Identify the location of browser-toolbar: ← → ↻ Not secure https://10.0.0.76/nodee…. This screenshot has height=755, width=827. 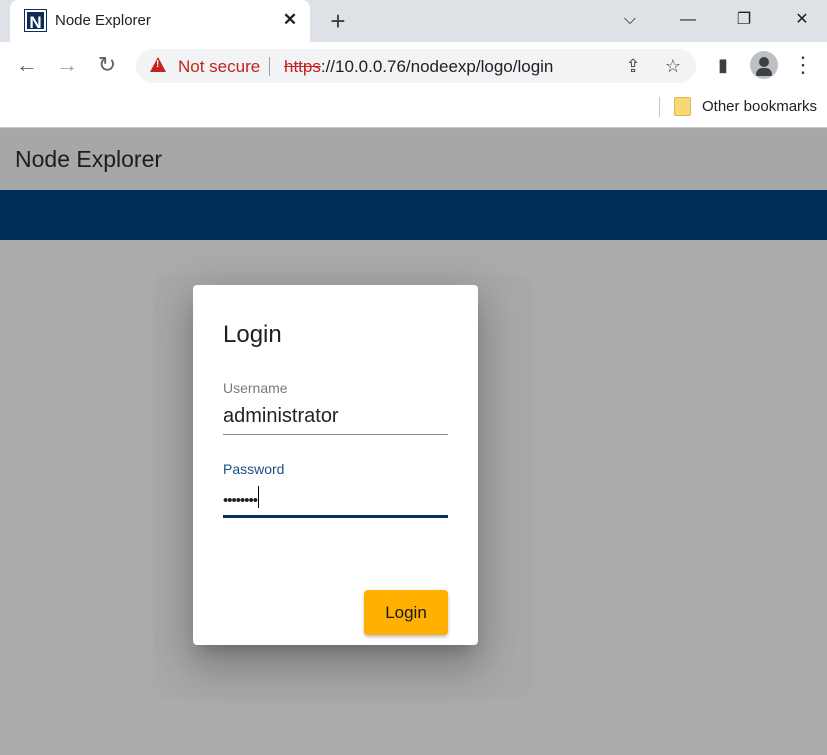
(413, 65).